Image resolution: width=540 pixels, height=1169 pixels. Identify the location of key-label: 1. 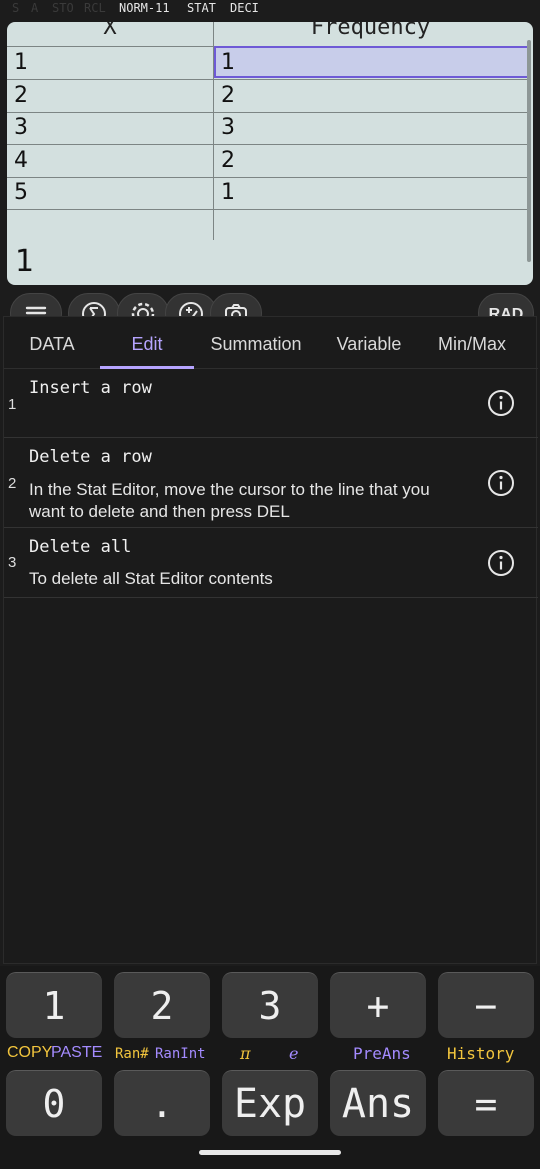
(54, 1006).